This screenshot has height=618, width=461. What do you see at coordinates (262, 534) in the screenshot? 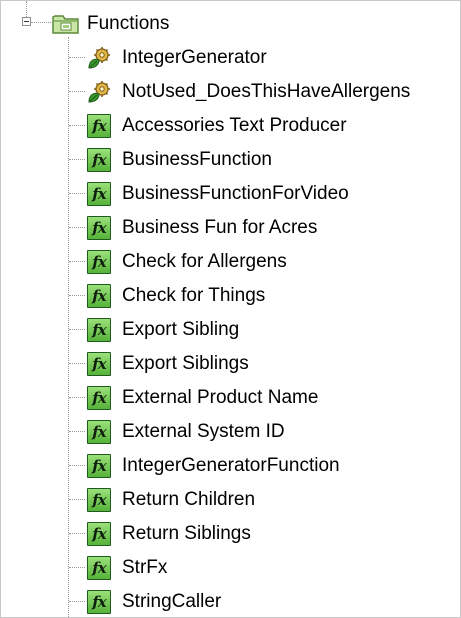
I see `tree-item-return-siblings: fx Return Siblings` at bounding box center [262, 534].